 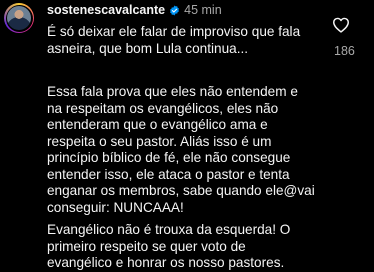 What do you see at coordinates (203, 10) in the screenshot?
I see `comment-timestamp: 45 min` at bounding box center [203, 10].